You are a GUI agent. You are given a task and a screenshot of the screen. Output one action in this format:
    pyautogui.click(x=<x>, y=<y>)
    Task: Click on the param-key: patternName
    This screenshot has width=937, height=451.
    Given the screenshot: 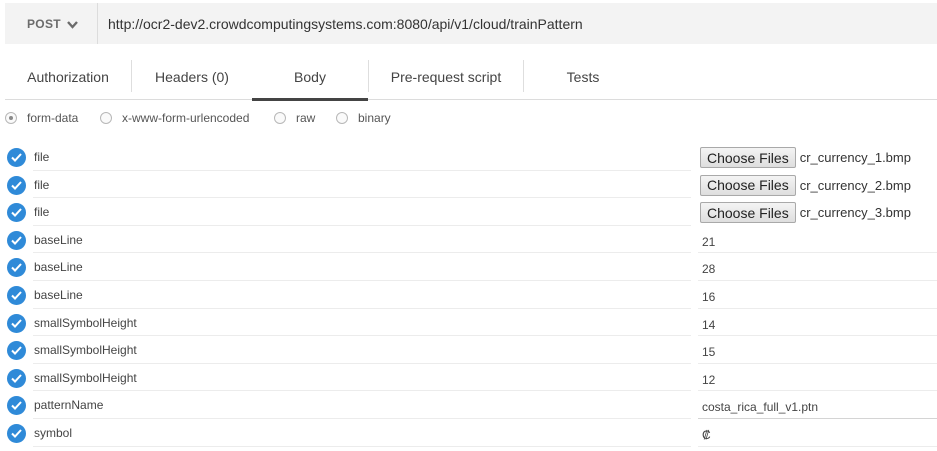 What is the action you would take?
    pyautogui.click(x=68, y=405)
    